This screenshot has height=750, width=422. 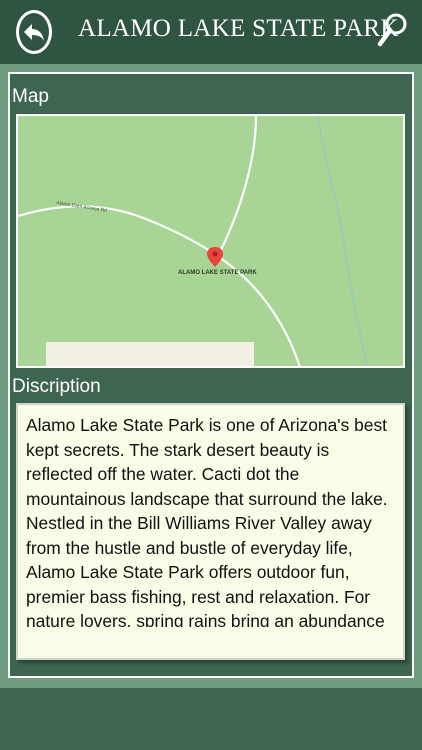 What do you see at coordinates (211, 719) in the screenshot?
I see `footer-bar` at bounding box center [211, 719].